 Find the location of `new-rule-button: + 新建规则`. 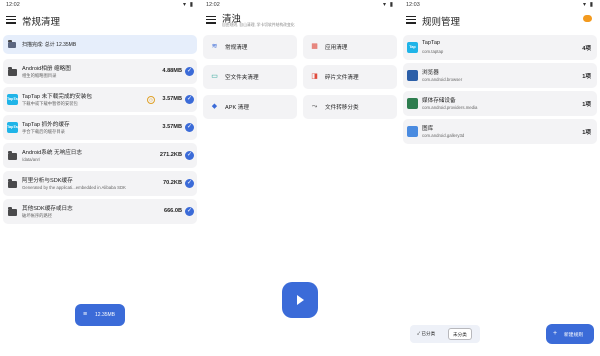

new-rule-button: + 新建规则 is located at coordinates (570, 334).